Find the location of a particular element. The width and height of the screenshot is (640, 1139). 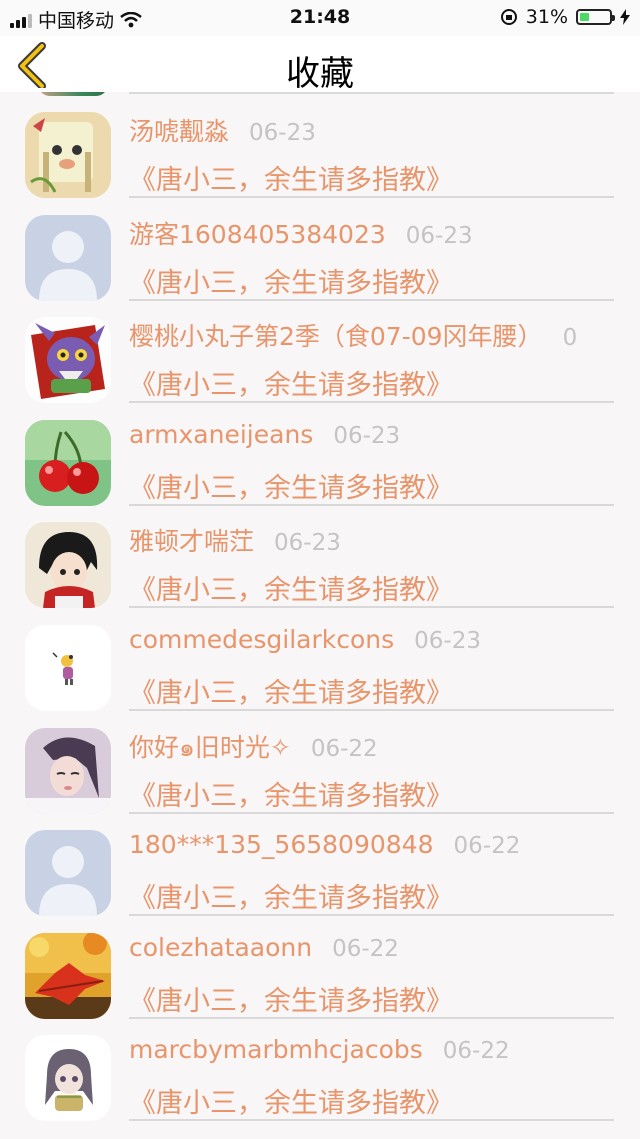

user-name: 汤唬觏淼 06-23 is located at coordinates (222, 130).